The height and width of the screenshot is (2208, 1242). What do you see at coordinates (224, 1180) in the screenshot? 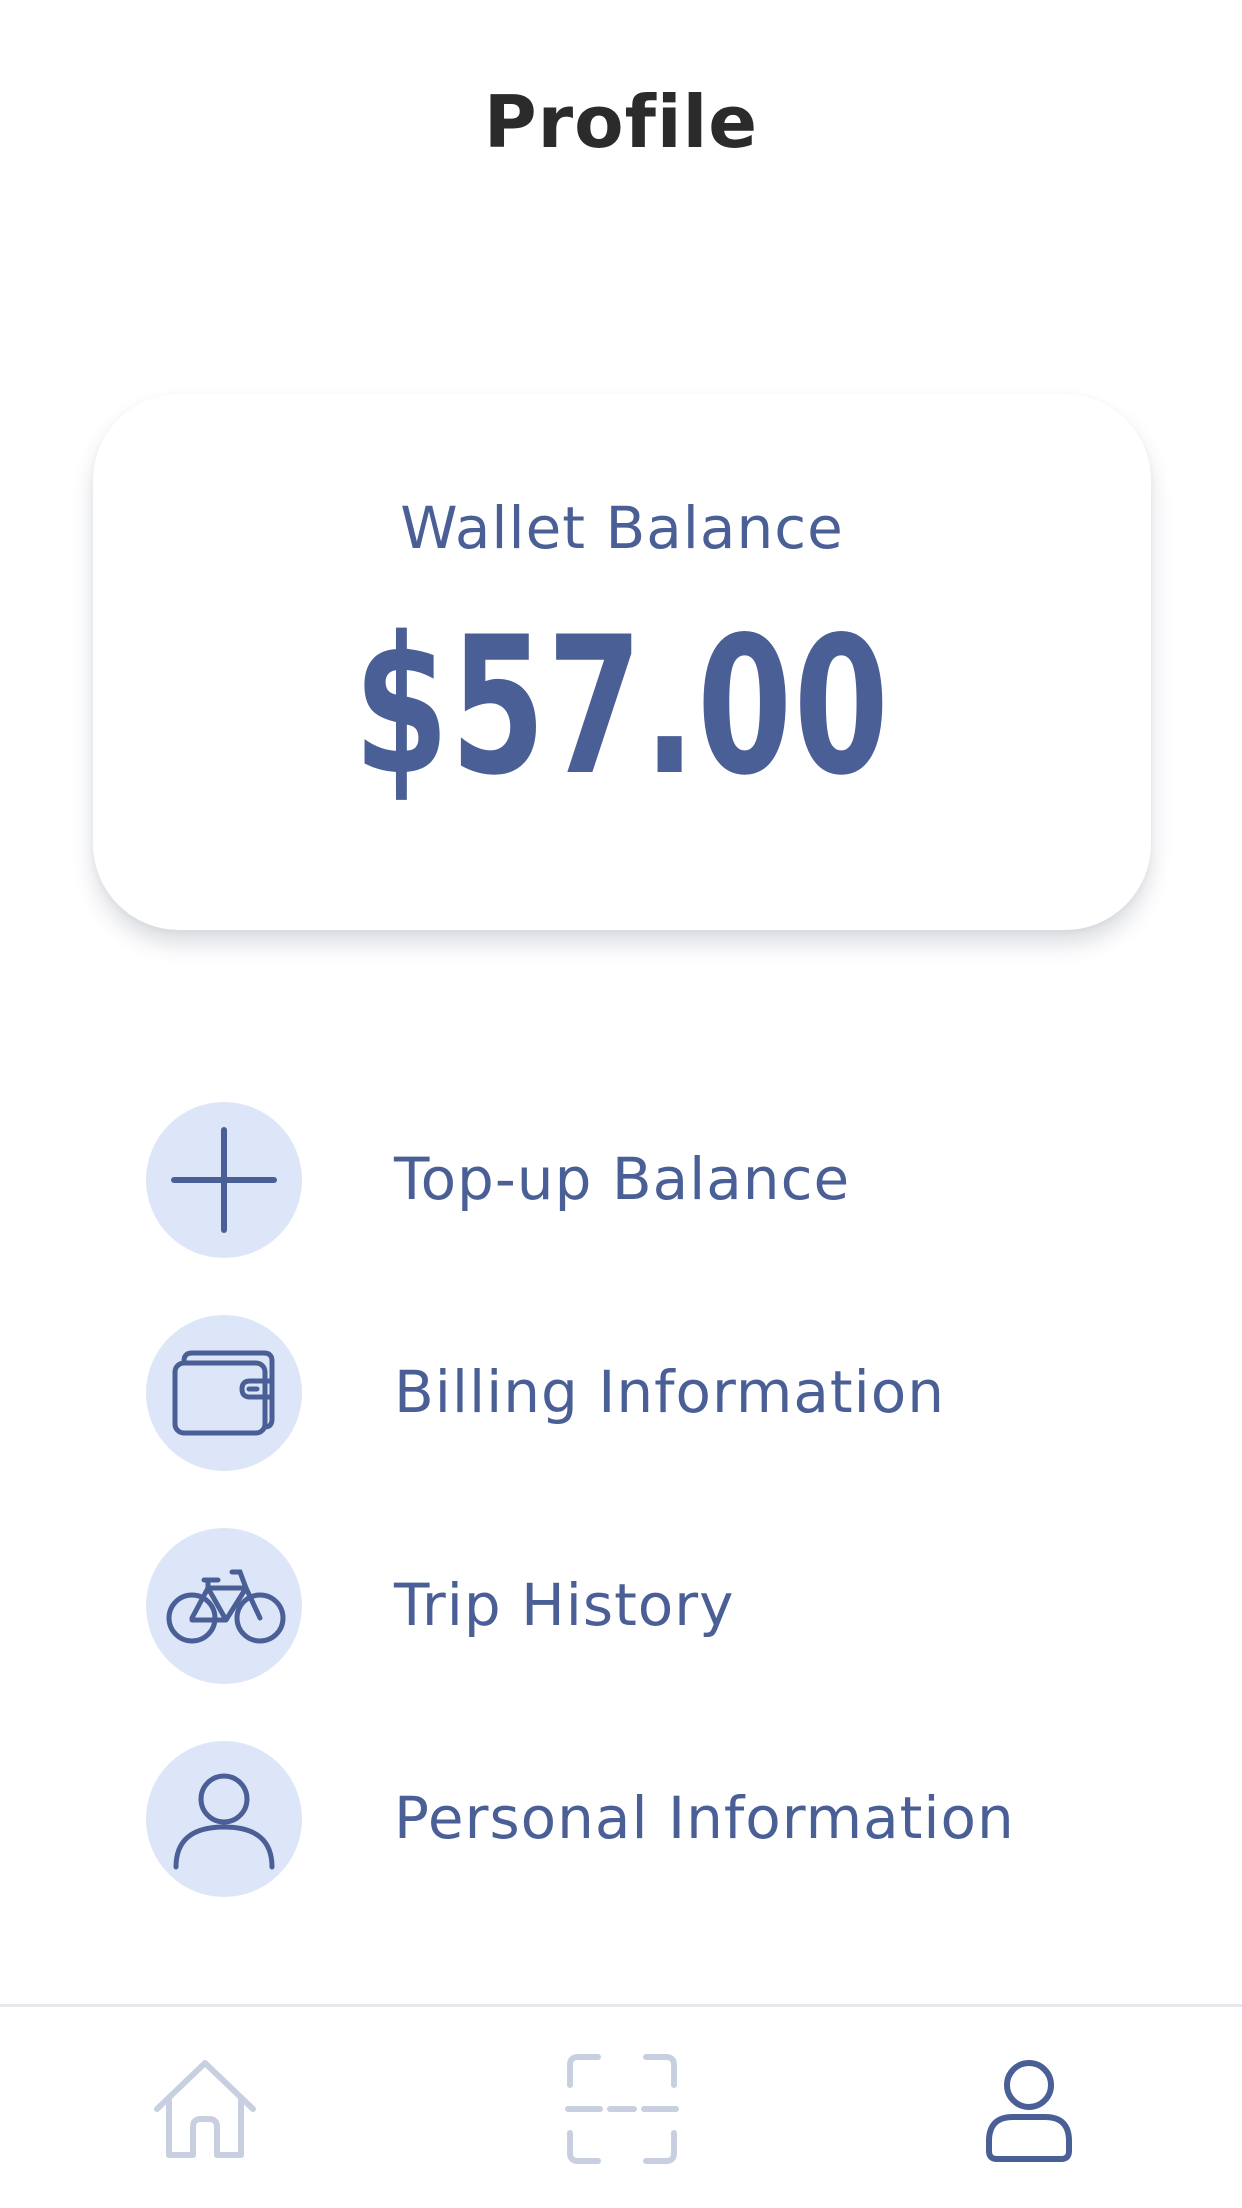
I see `plus-icon` at bounding box center [224, 1180].